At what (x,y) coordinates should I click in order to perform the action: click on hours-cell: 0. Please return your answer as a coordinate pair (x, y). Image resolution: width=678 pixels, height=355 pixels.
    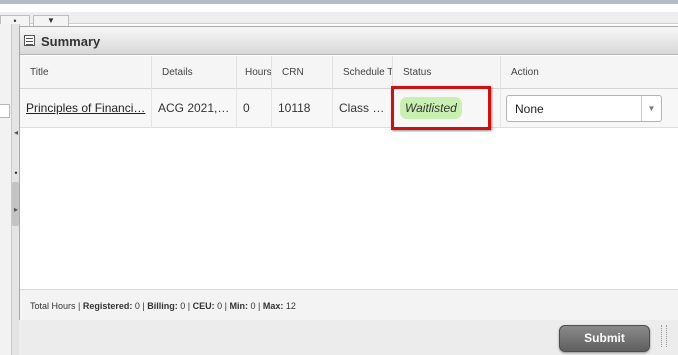
    Looking at the image, I should click on (254, 108).